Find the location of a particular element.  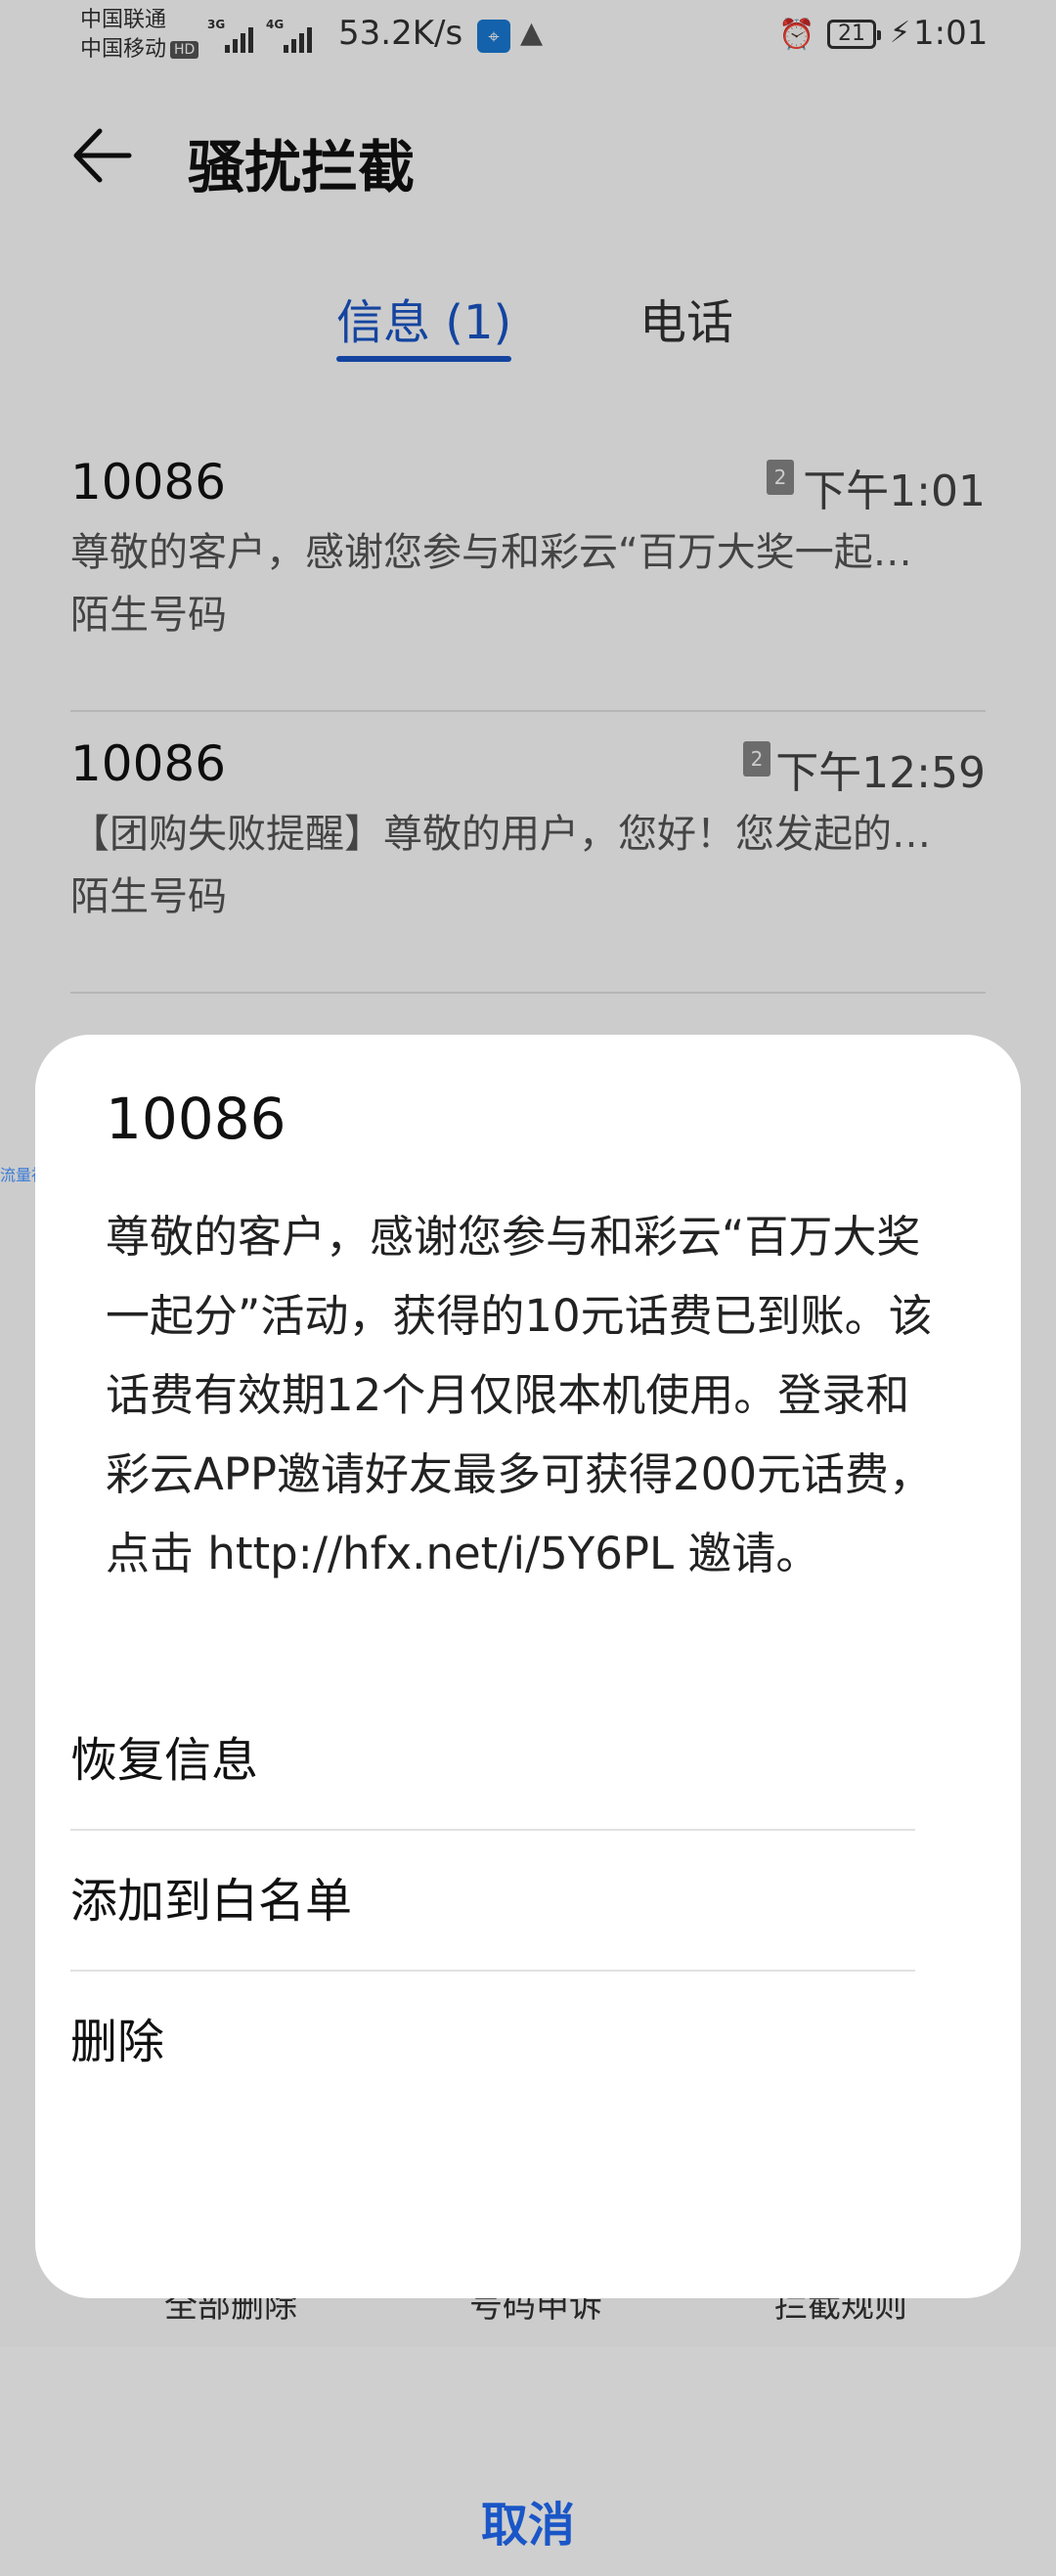

restore-message-button: 恢复信息 is located at coordinates (492, 1761).